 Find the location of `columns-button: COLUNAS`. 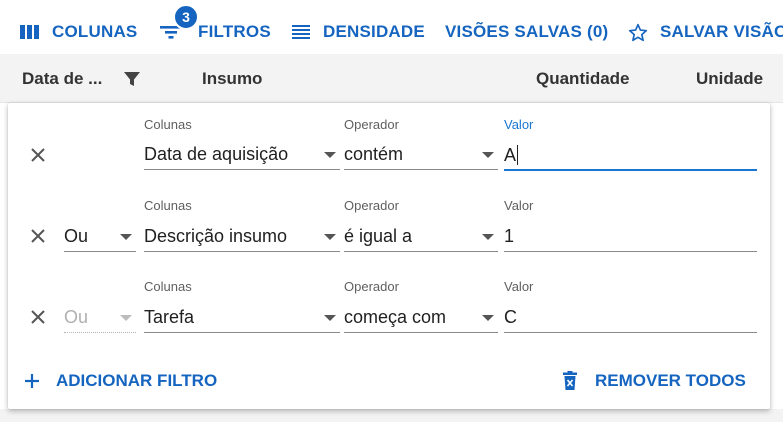

columns-button: COLUNAS is located at coordinates (78, 32).